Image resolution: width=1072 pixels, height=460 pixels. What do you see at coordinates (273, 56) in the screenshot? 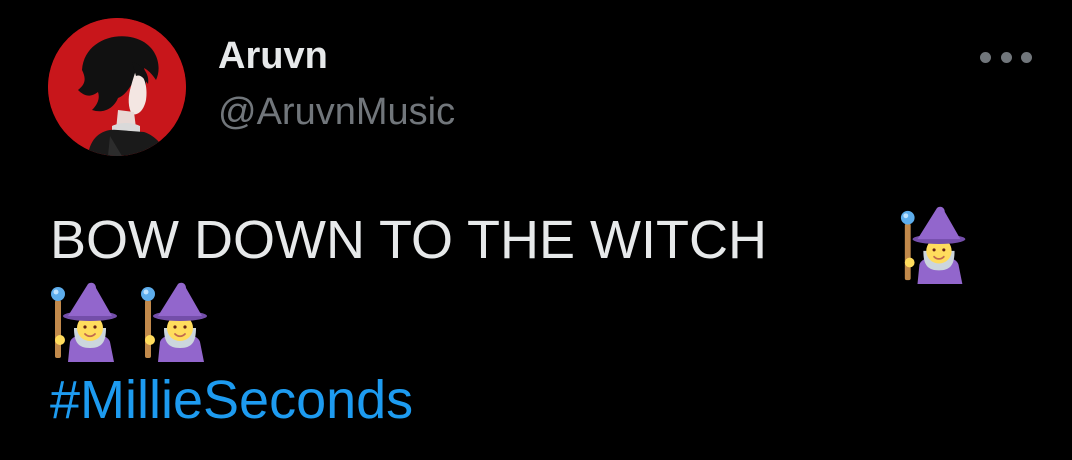
I see `author-display-name: Aruvn` at bounding box center [273, 56].